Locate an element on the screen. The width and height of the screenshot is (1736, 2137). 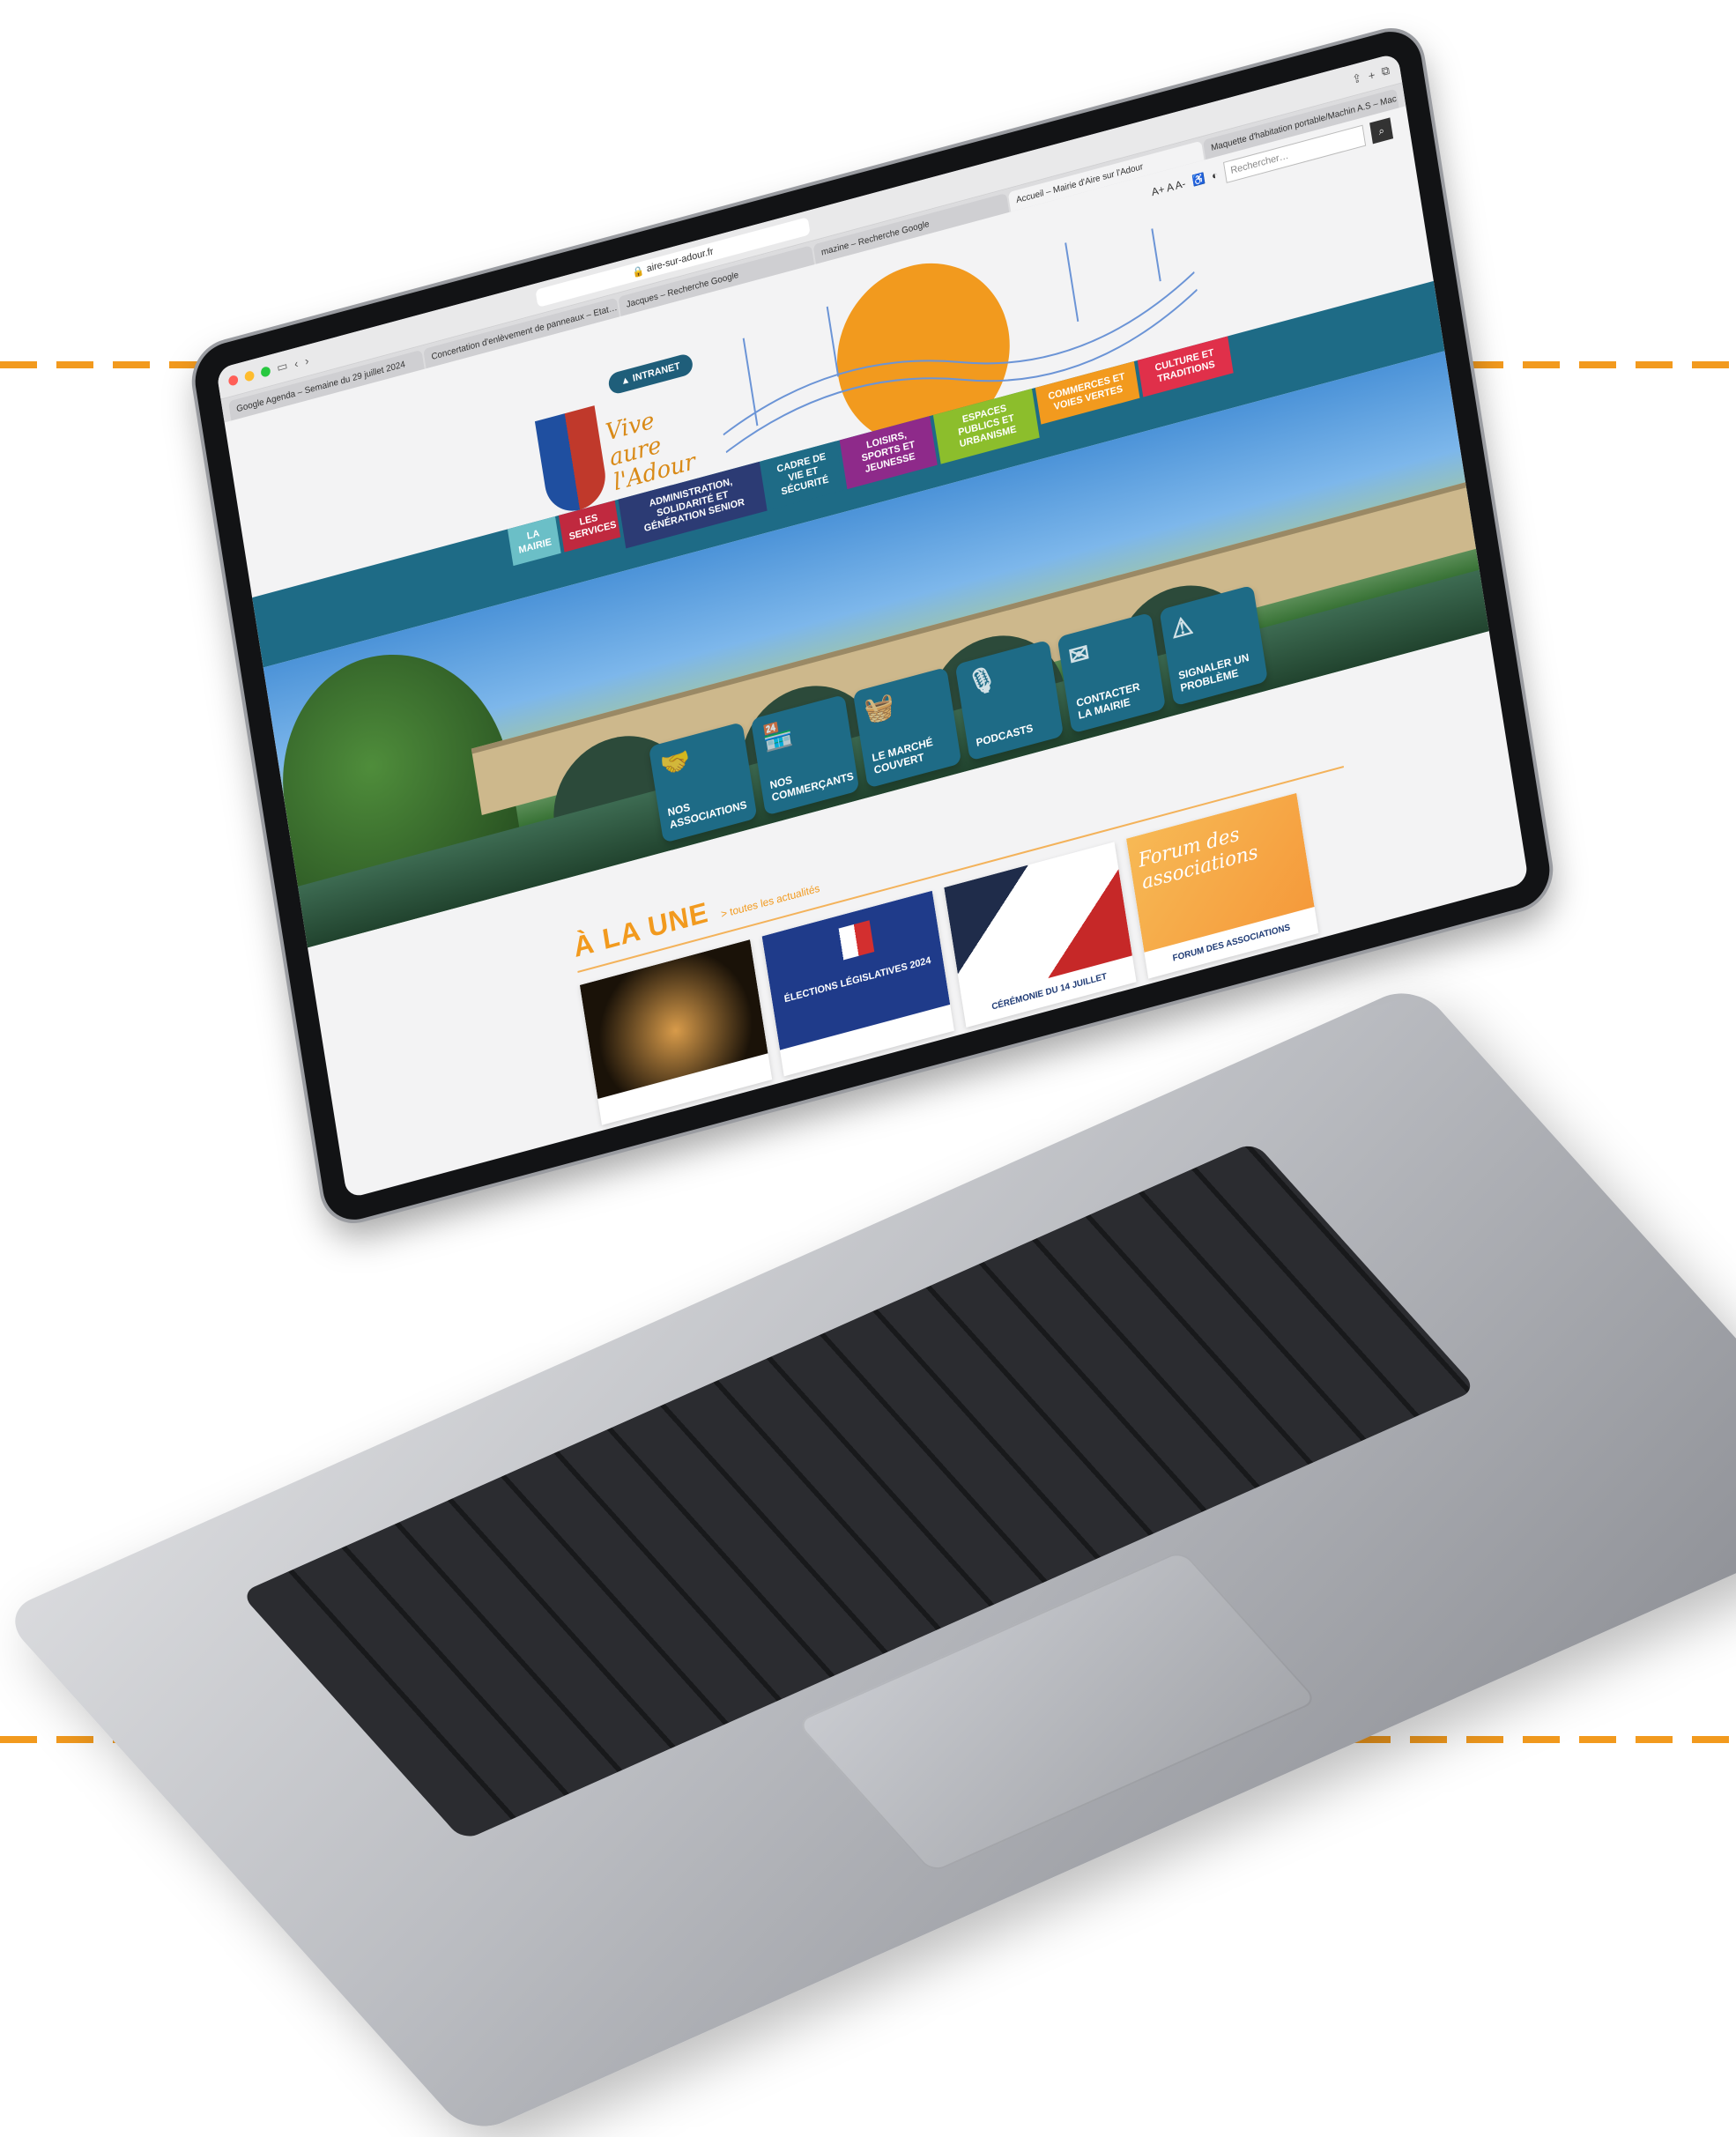
accessibility-icon: ♿ is located at coordinates (1198, 180).